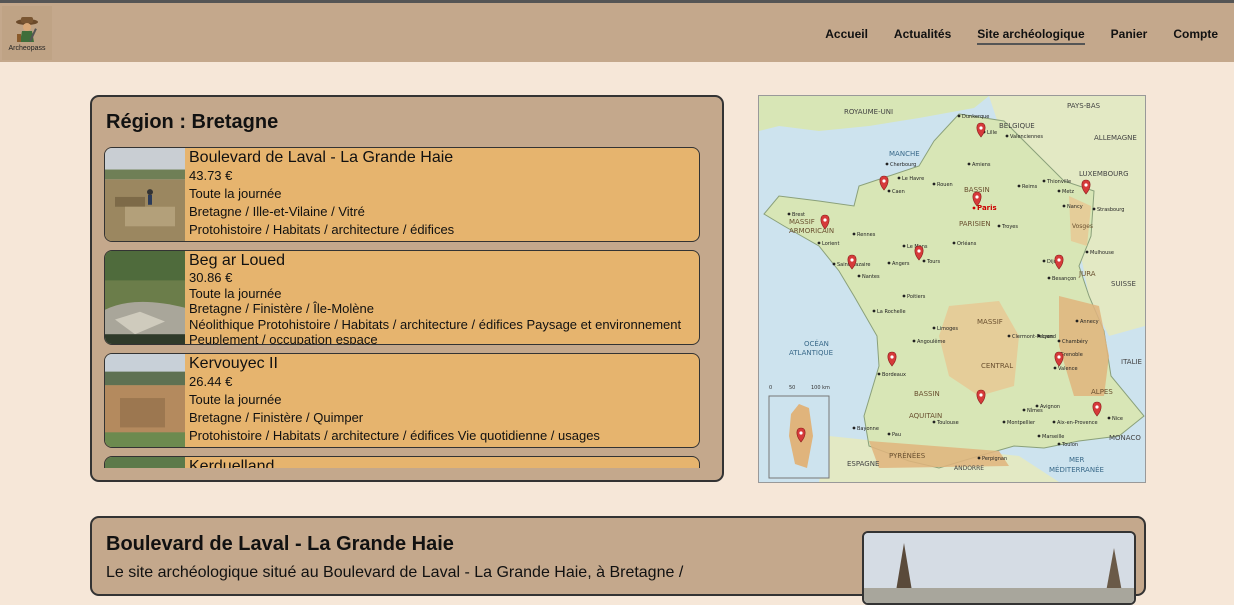 This screenshot has height=605, width=1234. Describe the element at coordinates (979, 165) in the screenshot. I see `map-city: Amiens` at that location.